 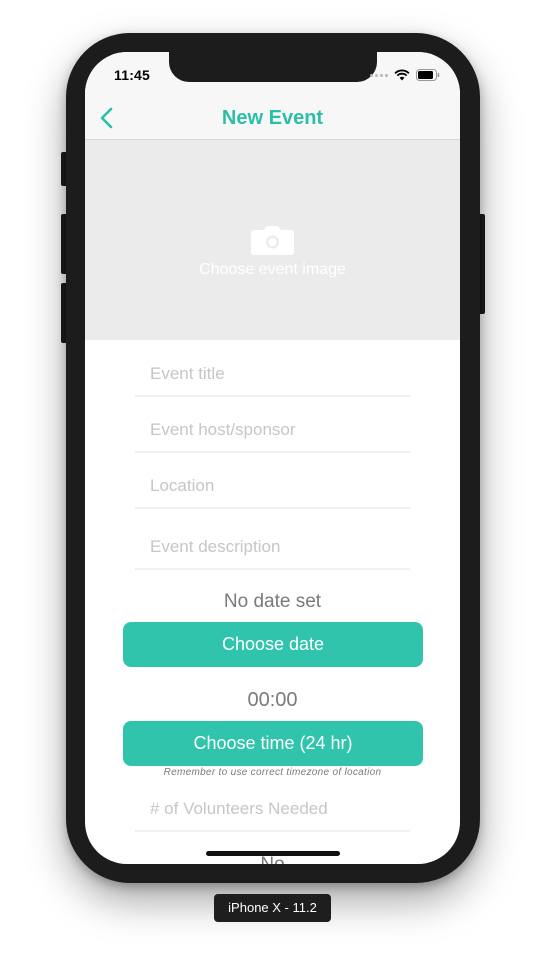 I want to click on camera-icon, so click(x=272, y=240).